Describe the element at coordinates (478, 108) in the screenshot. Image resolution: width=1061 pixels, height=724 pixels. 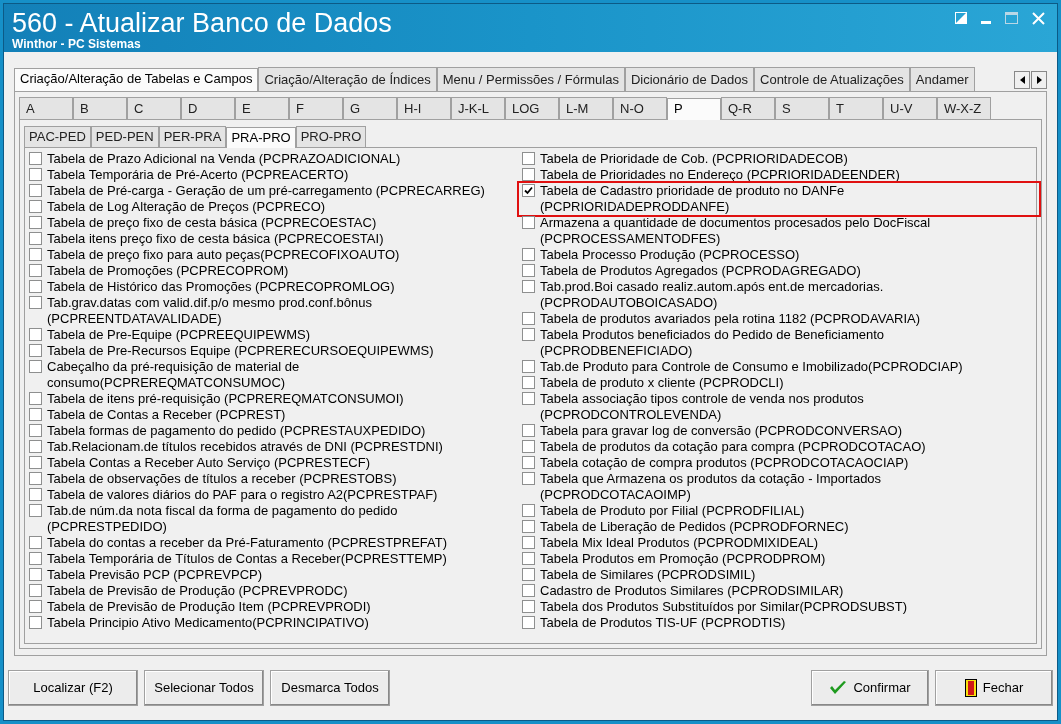
I see `tab: J-K-L` at that location.